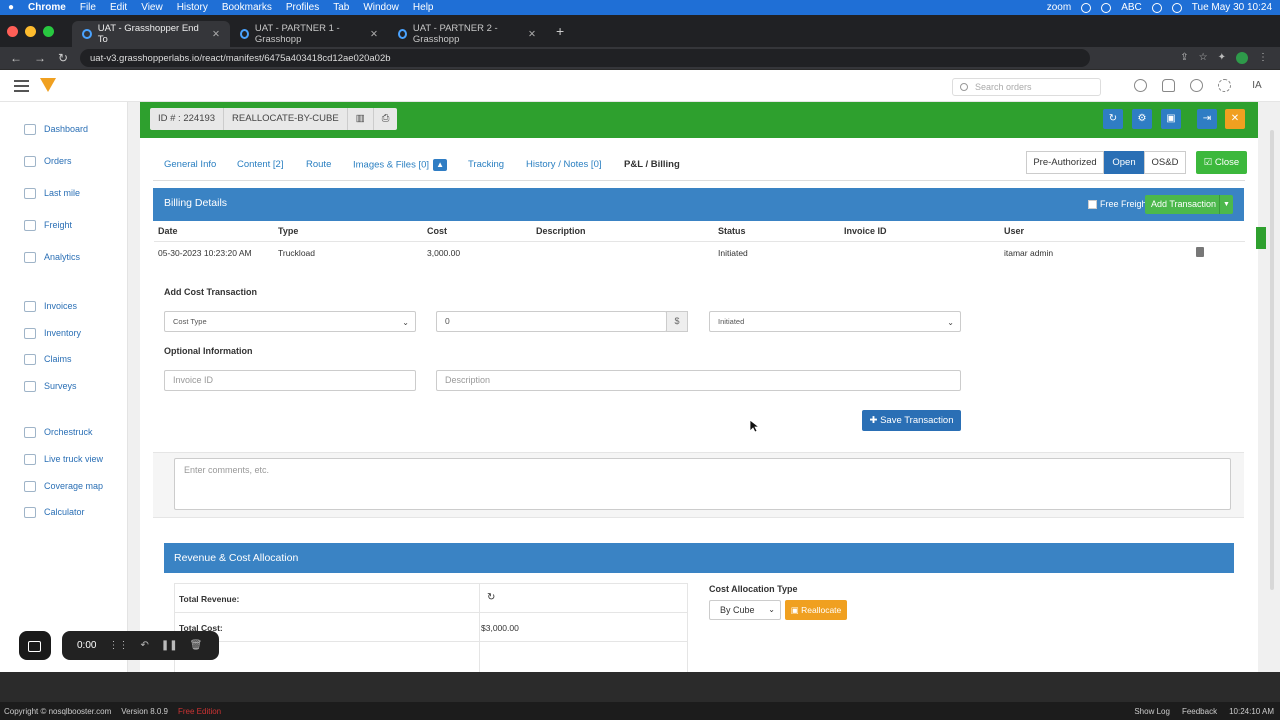  What do you see at coordinates (1226, 204) in the screenshot?
I see `chevron-down-icon: ▼` at bounding box center [1226, 204].